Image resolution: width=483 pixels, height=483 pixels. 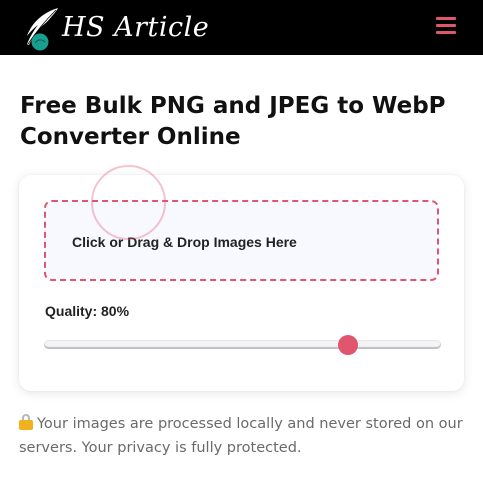 What do you see at coordinates (26, 422) in the screenshot?
I see `lock-icon` at bounding box center [26, 422].